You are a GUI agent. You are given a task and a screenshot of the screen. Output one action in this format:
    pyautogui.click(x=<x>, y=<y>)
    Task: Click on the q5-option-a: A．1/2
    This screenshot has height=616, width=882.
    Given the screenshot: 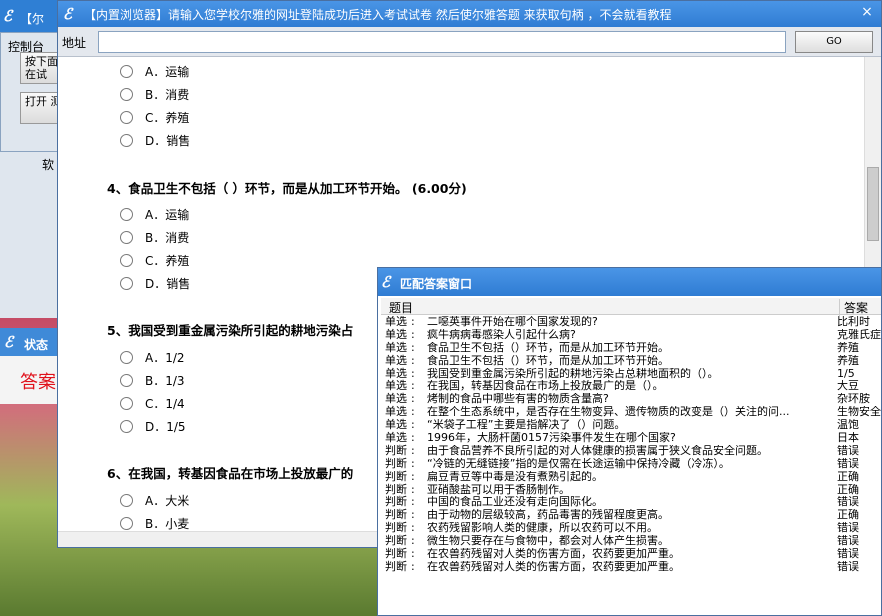 What is the action you would take?
    pyautogui.click(x=152, y=359)
    